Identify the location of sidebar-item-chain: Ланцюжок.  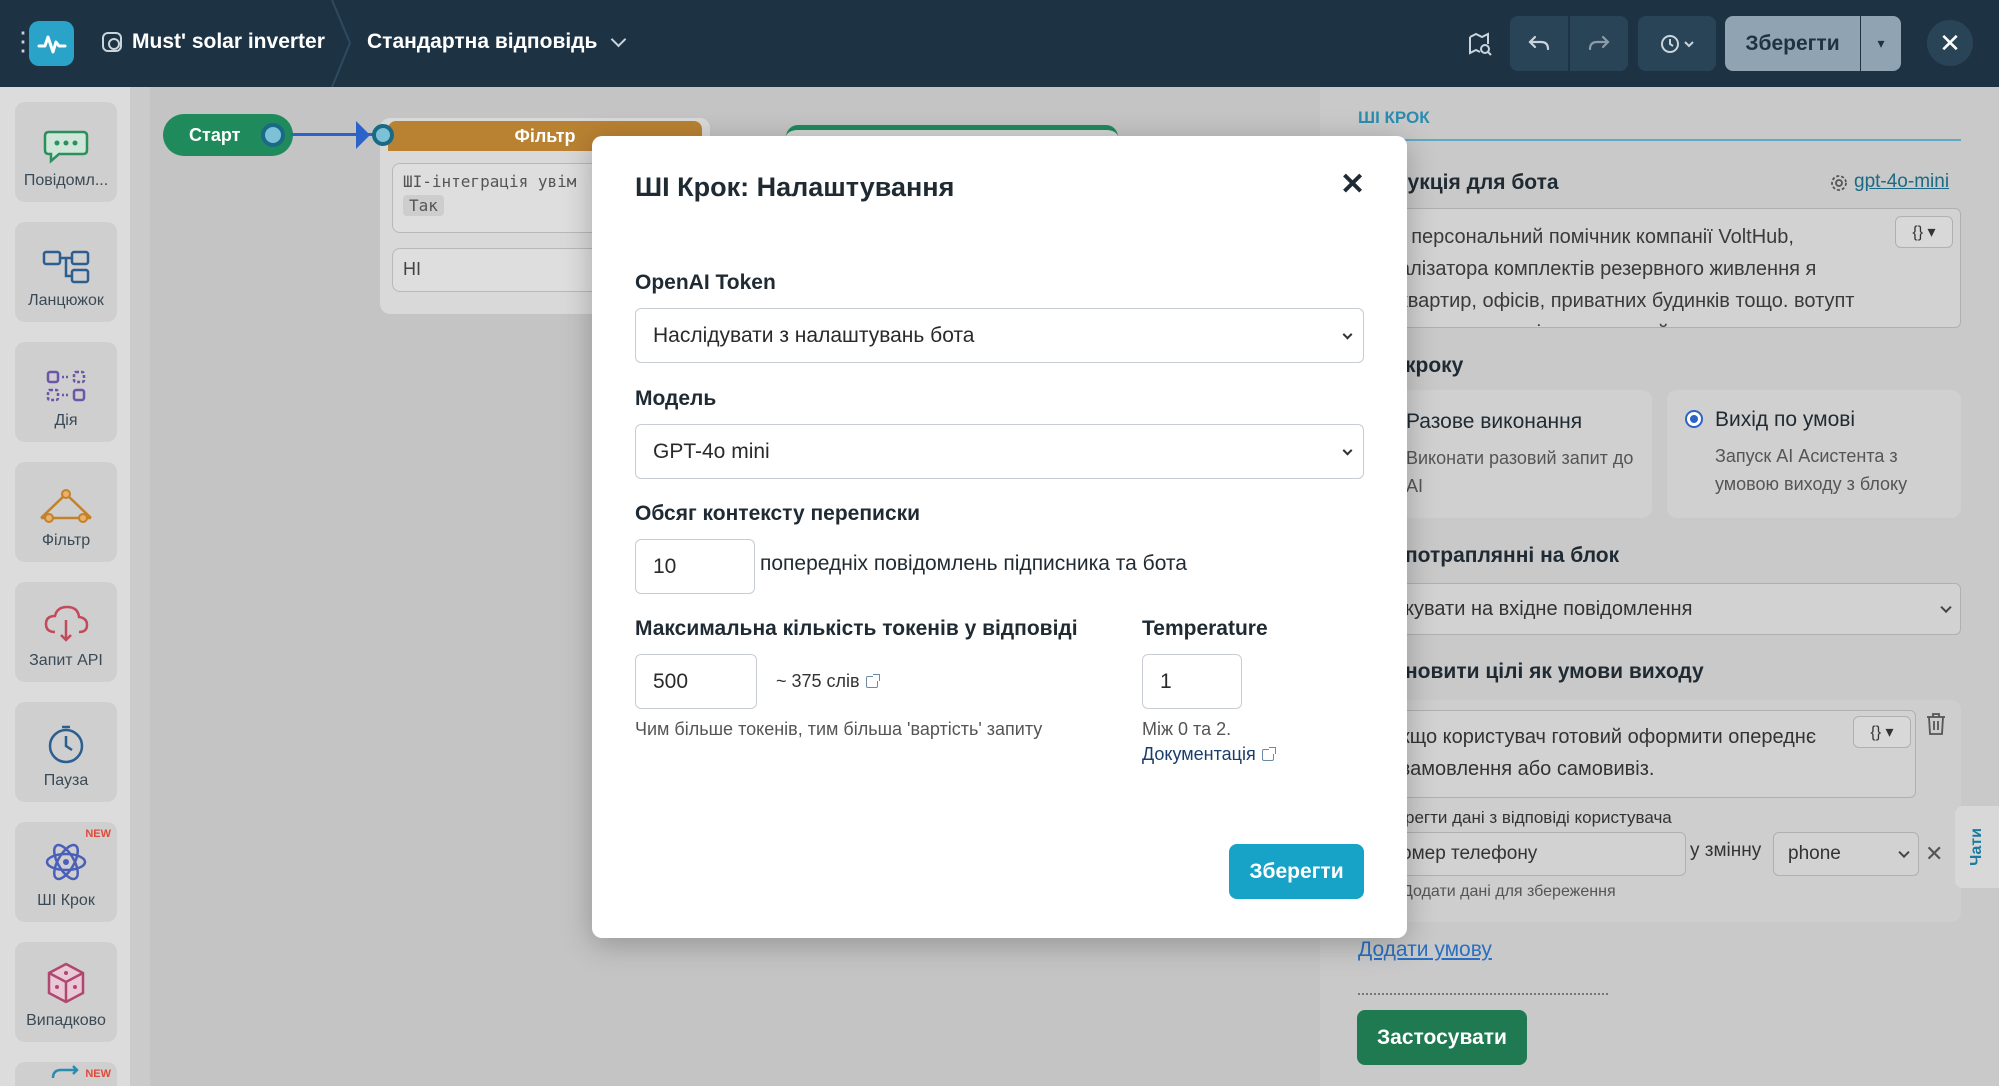
(66, 272).